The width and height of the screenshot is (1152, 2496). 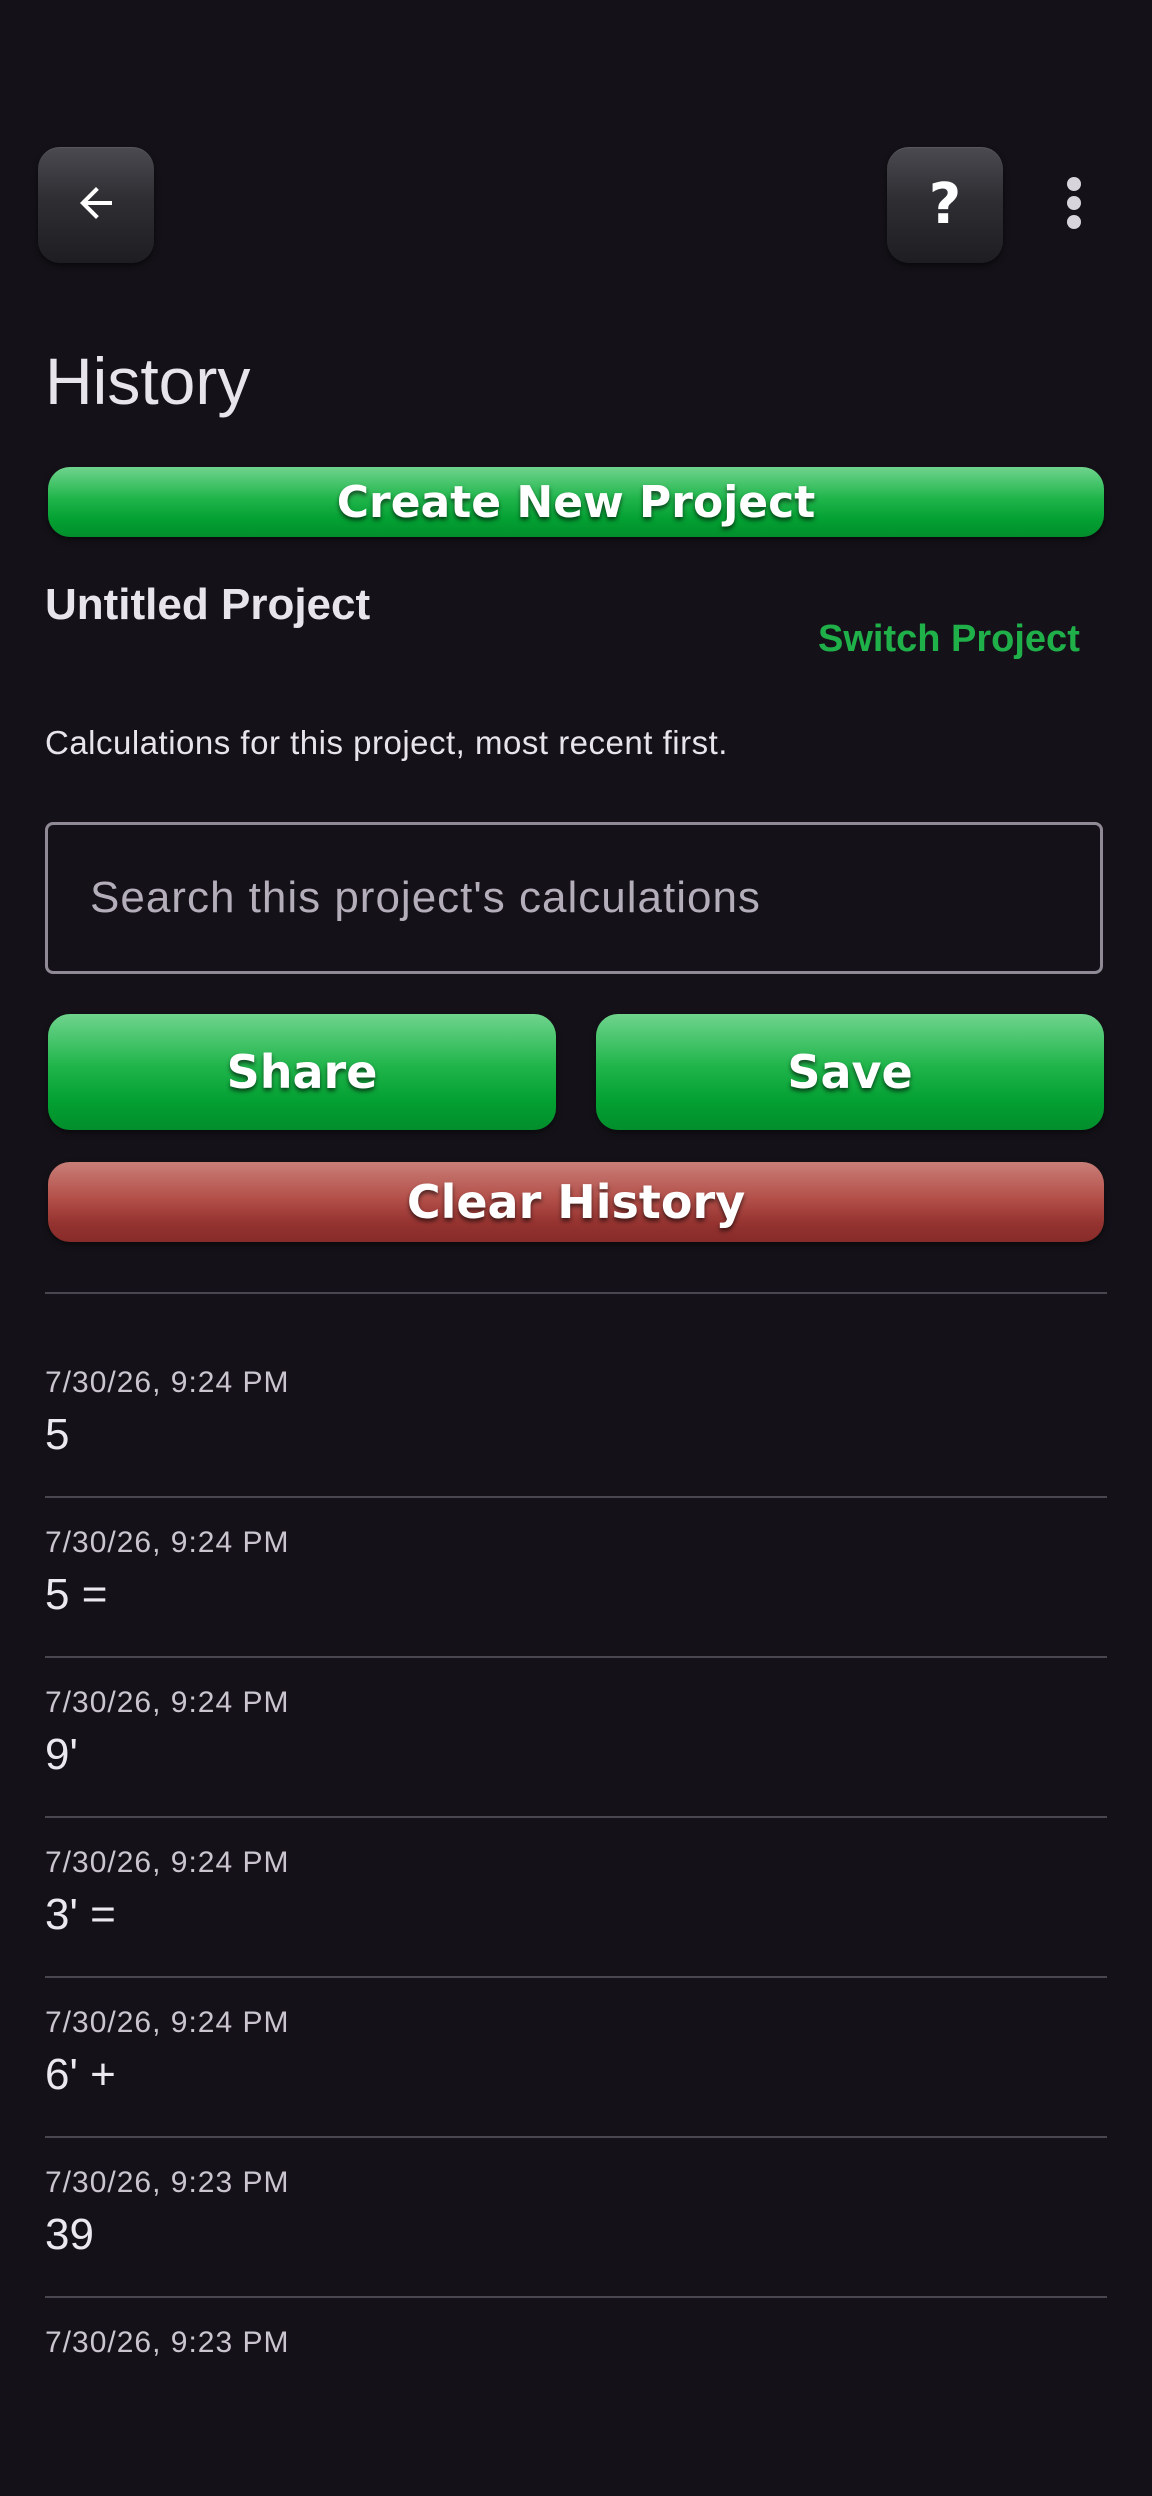 I want to click on more-options-button, so click(x=1074, y=205).